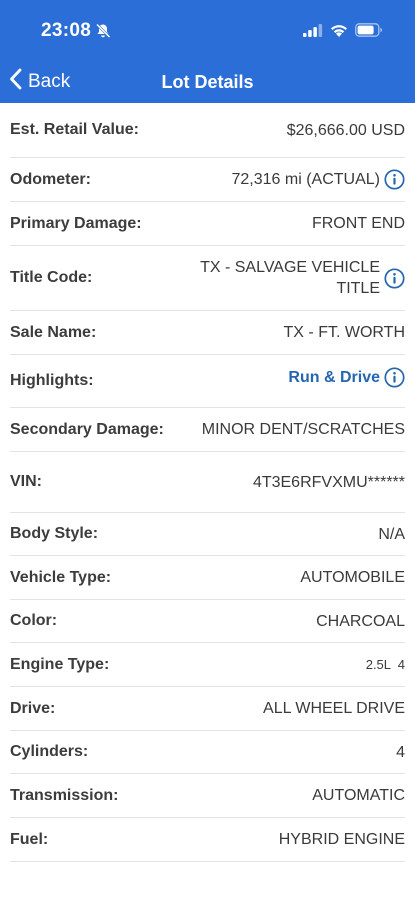  I want to click on row-sale-name: Sale Name: TX - FT. WORTH, so click(207, 333).